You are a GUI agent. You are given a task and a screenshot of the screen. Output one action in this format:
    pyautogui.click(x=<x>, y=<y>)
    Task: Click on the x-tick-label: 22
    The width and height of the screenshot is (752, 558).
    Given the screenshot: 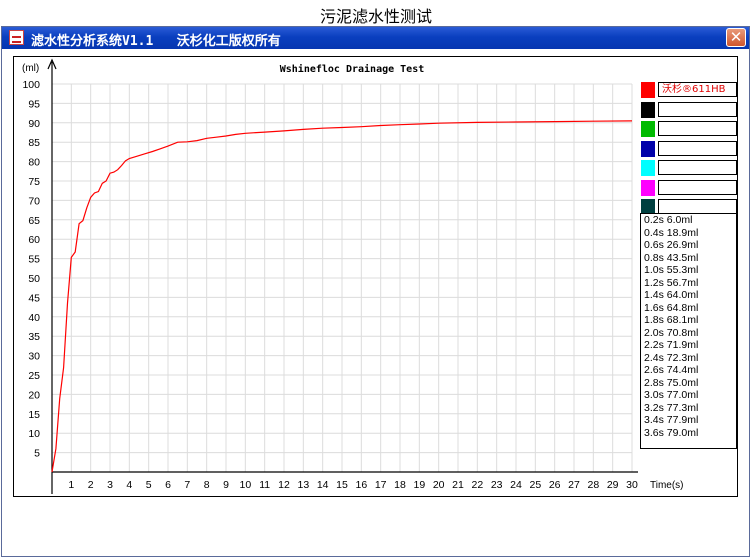 What is the action you would take?
    pyautogui.click(x=477, y=485)
    